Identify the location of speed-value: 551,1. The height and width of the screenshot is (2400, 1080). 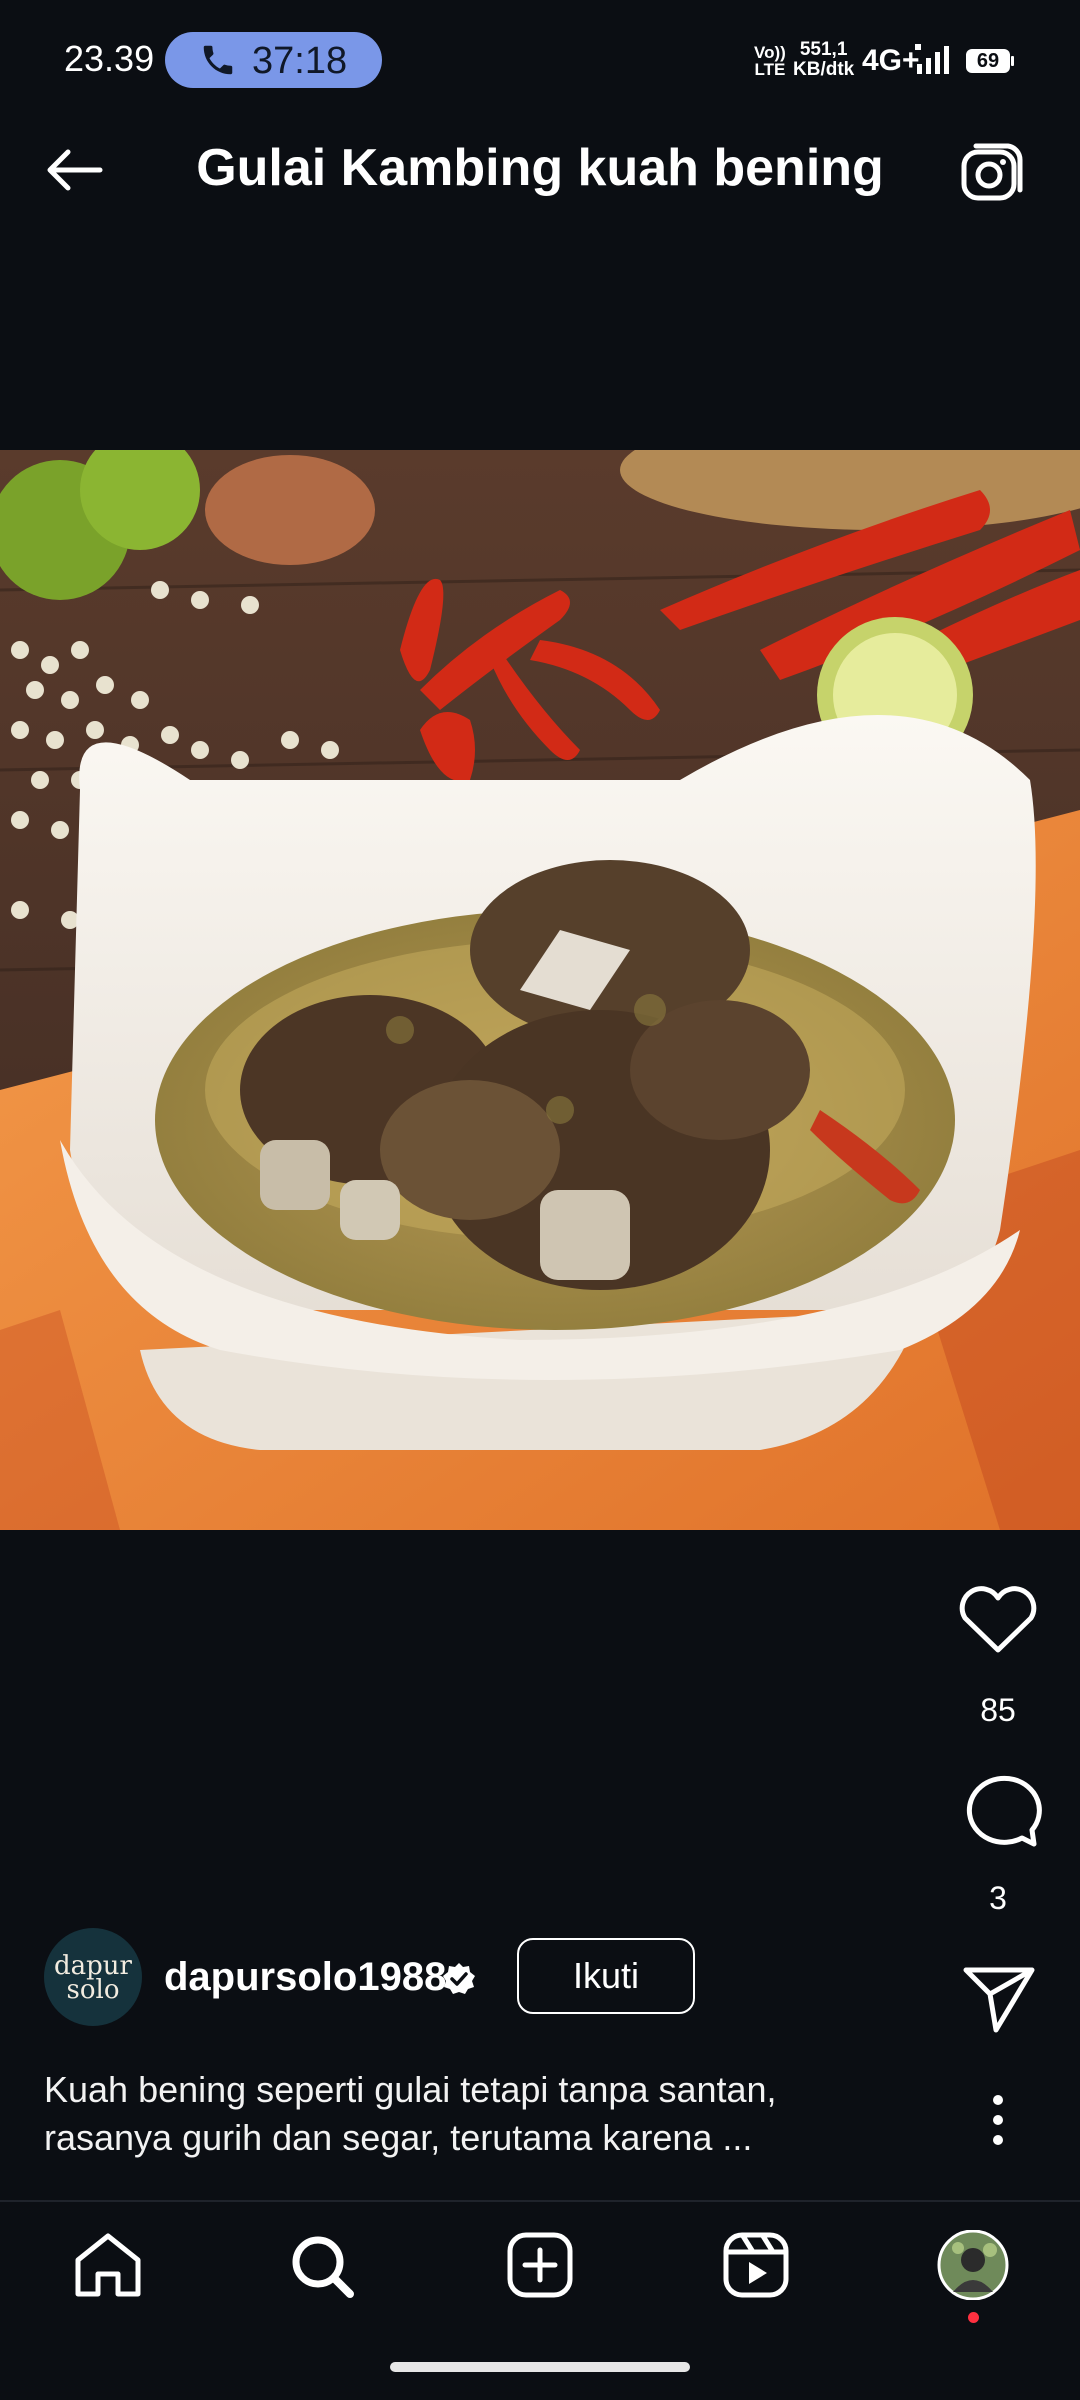
(823, 49).